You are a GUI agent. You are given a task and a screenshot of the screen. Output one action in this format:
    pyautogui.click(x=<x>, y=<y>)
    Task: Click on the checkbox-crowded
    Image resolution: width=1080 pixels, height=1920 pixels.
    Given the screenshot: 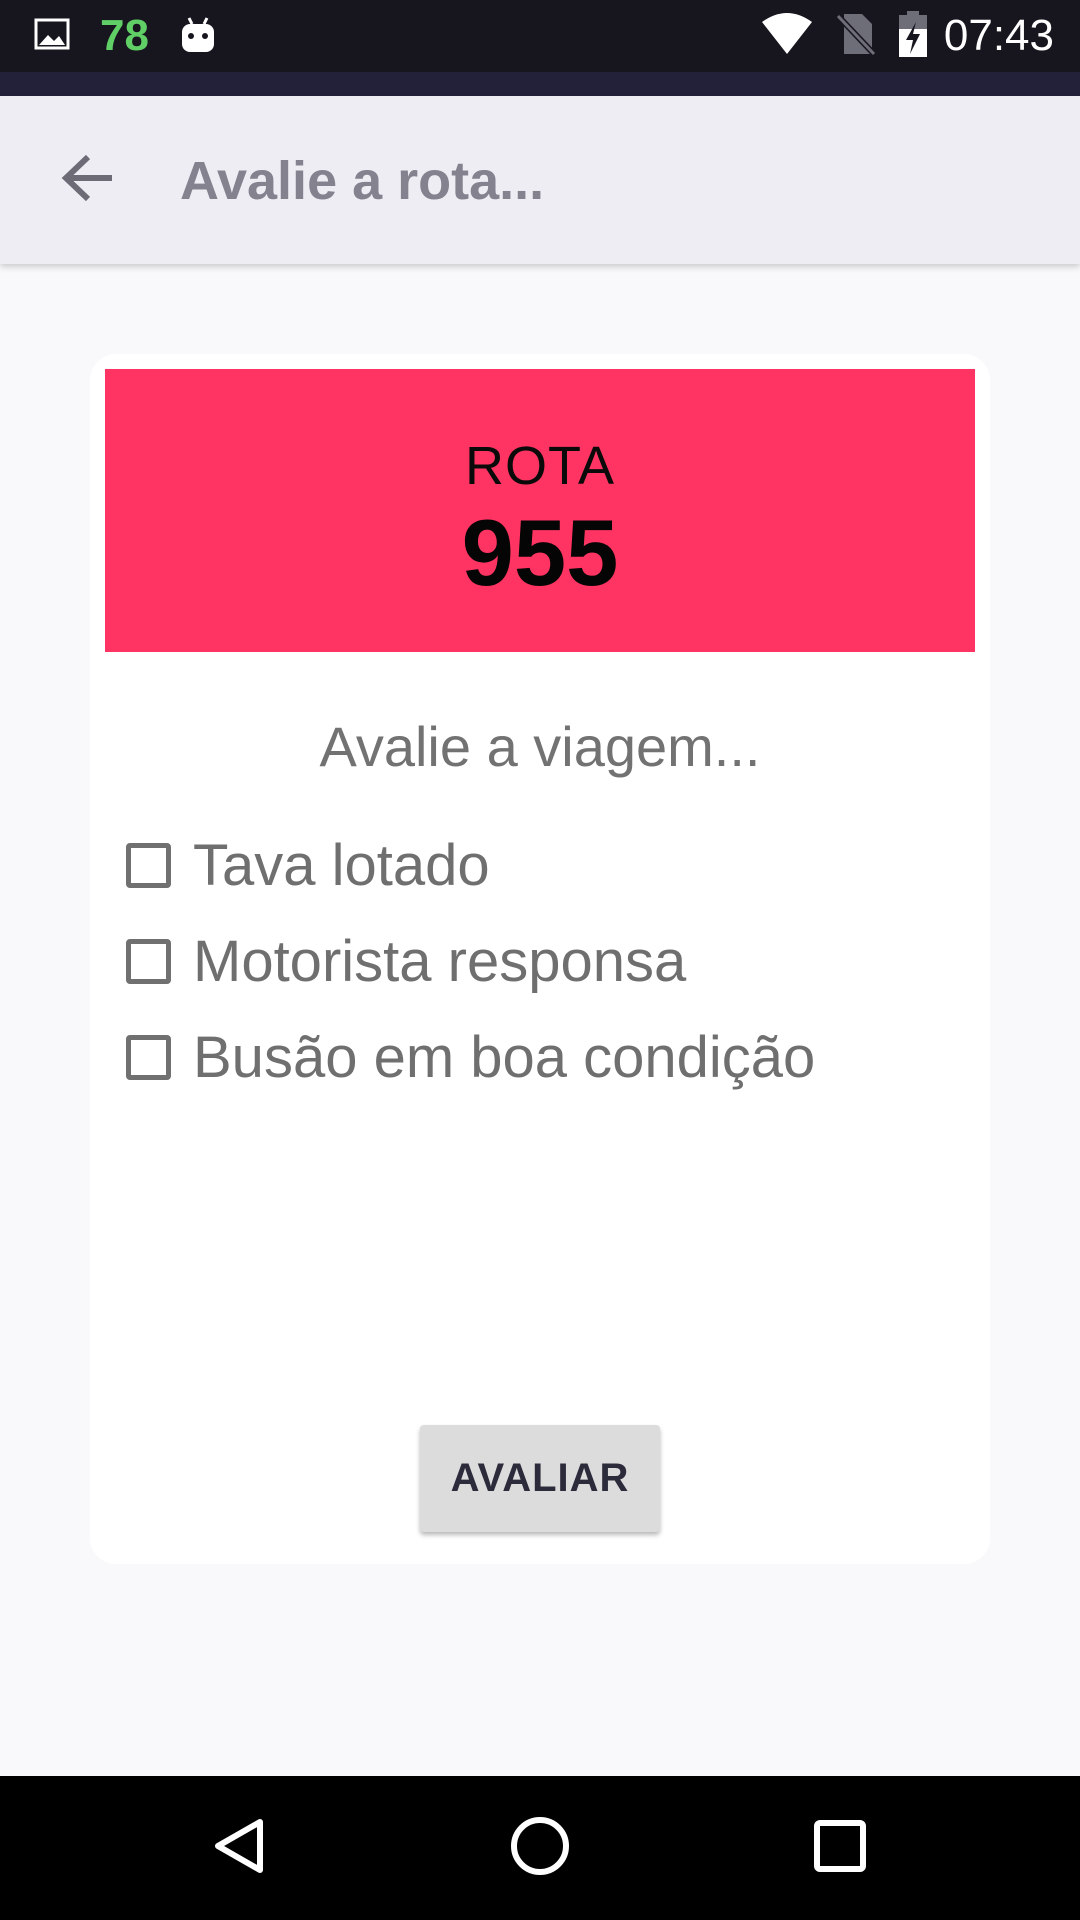 What is the action you would take?
    pyautogui.click(x=148, y=865)
    